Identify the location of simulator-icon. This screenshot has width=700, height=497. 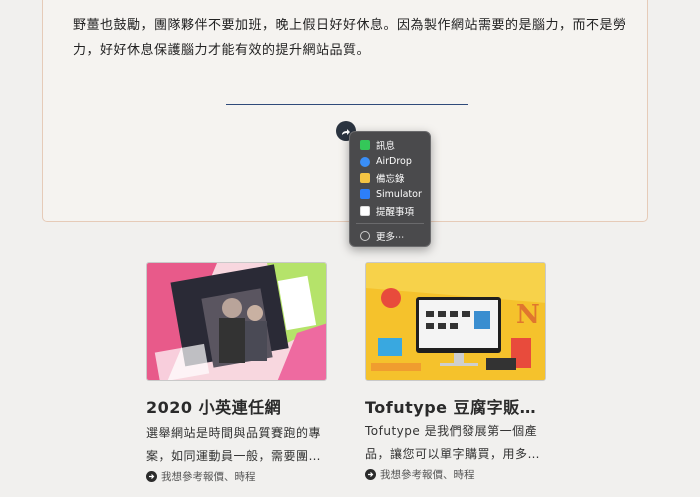
(365, 194).